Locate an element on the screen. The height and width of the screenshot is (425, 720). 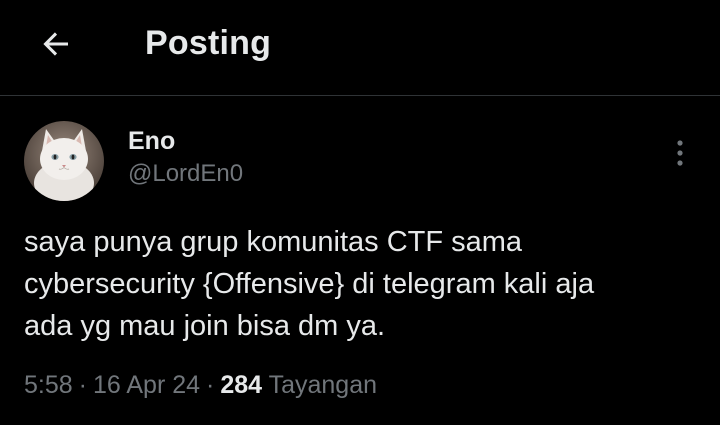
user-handle: @LordEn0 is located at coordinates (185, 174).